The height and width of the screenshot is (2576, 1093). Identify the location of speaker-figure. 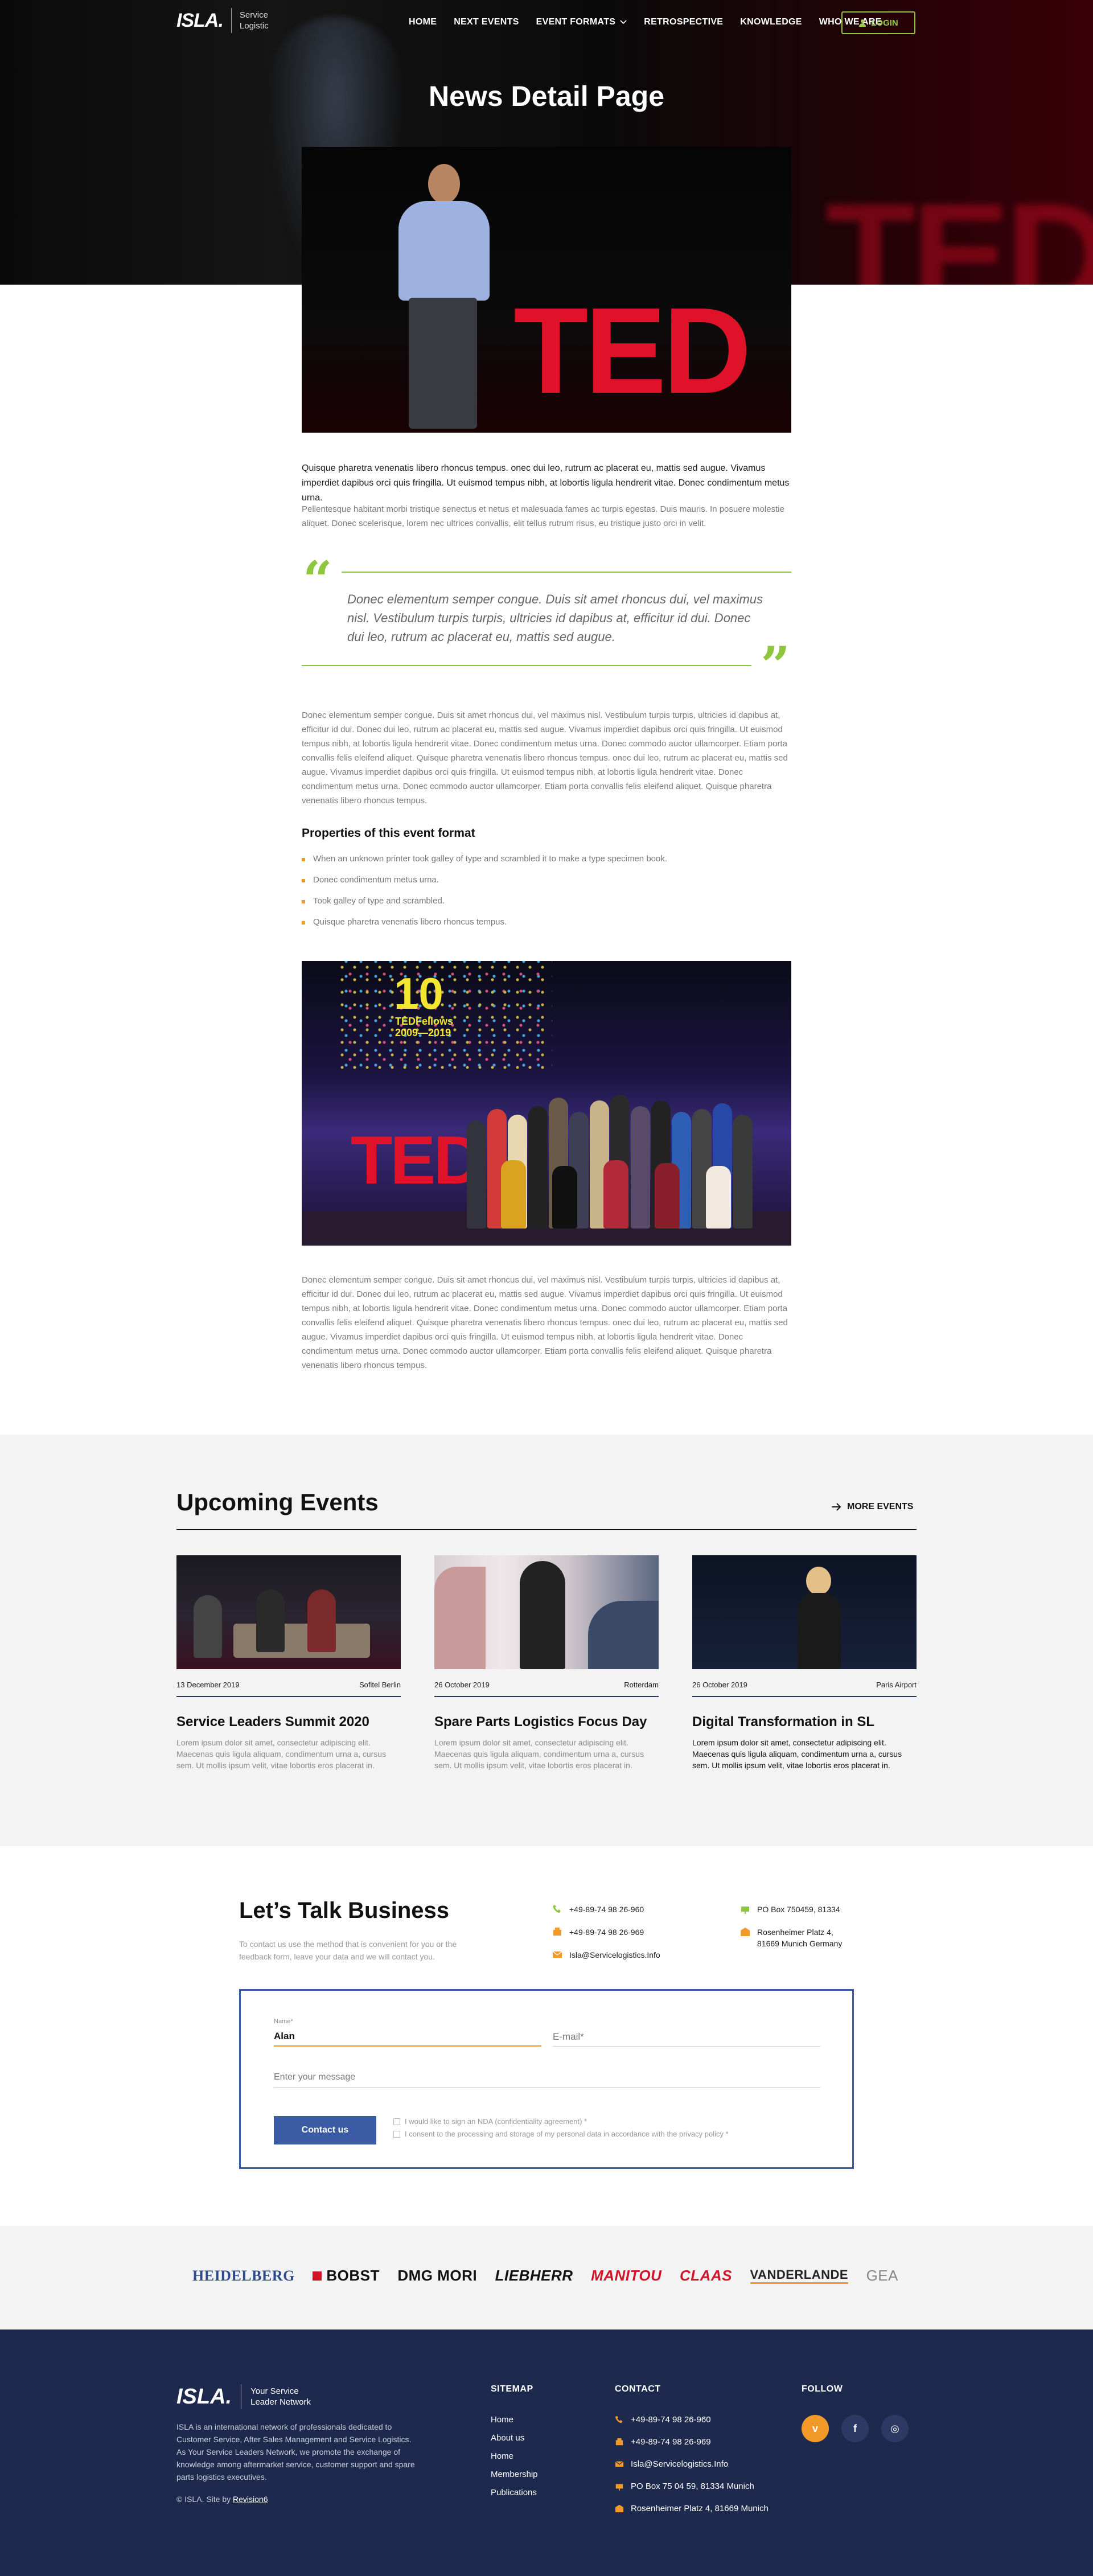
(444, 184).